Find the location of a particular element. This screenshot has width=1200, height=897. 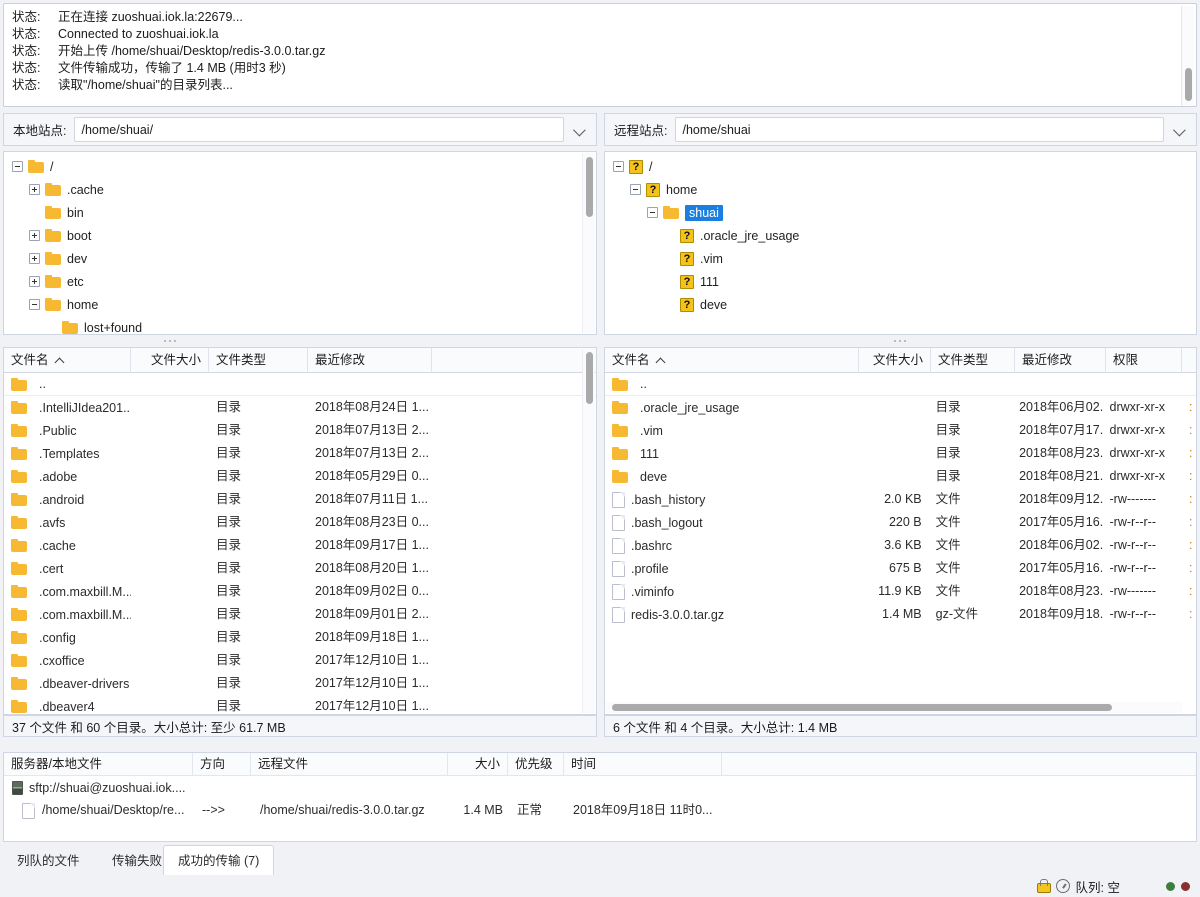

tree-item: ? .vim is located at coordinates (900, 258).